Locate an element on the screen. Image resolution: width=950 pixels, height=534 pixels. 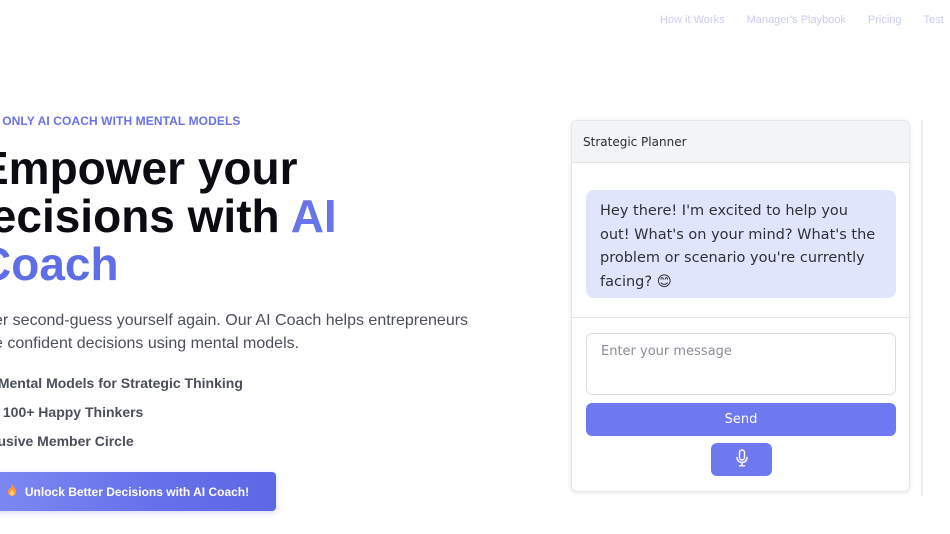
hero-eyebrow: THONLY AI COACH WITH MENTAL MODELS is located at coordinates (121, 121).